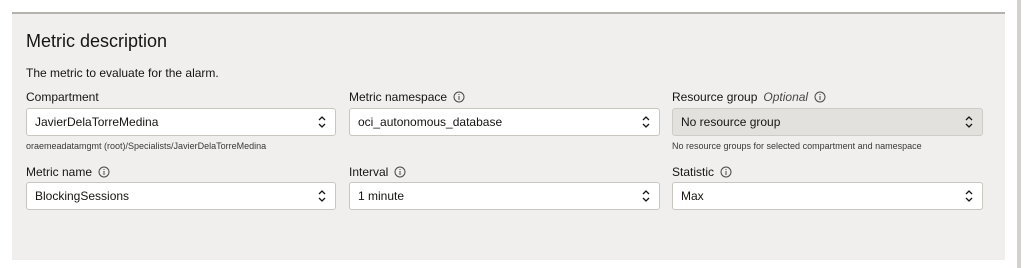 The image size is (1024, 268). I want to click on resource-group-select: No resource group, so click(827, 122).